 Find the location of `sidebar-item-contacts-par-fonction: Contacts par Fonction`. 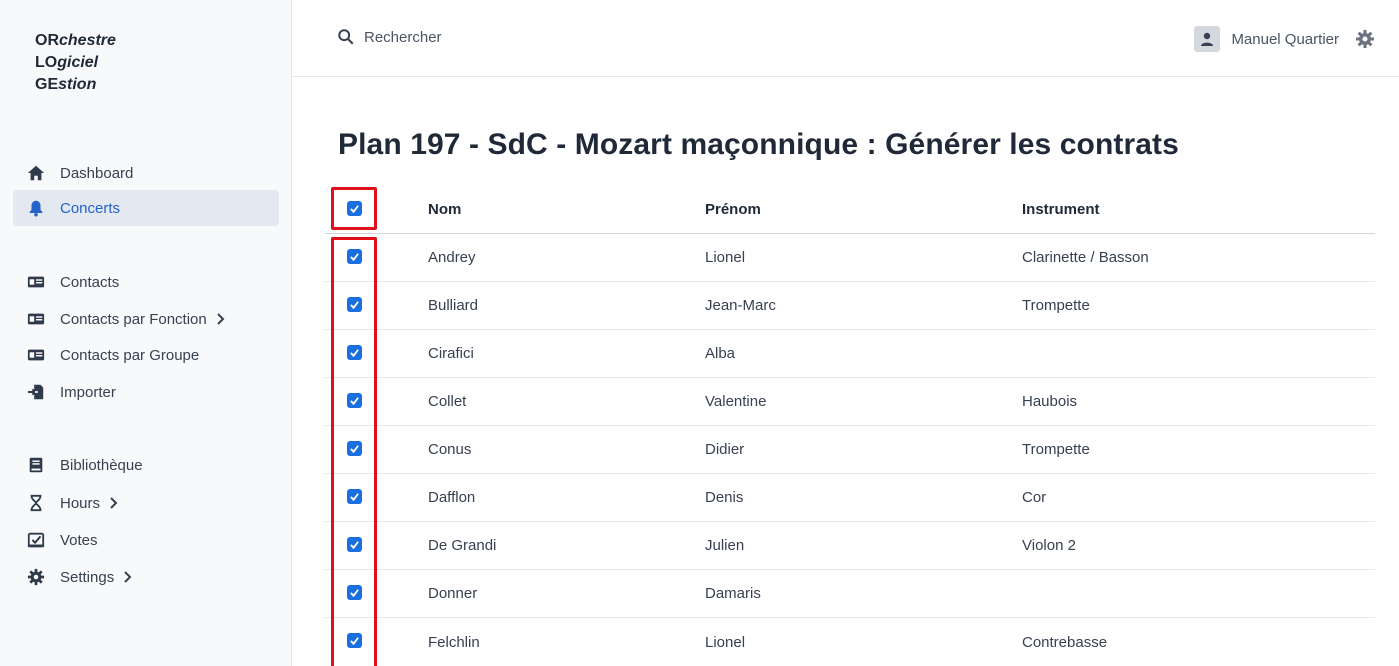

sidebar-item-contacts-par-fonction: Contacts par Fonction is located at coordinates (146, 319).